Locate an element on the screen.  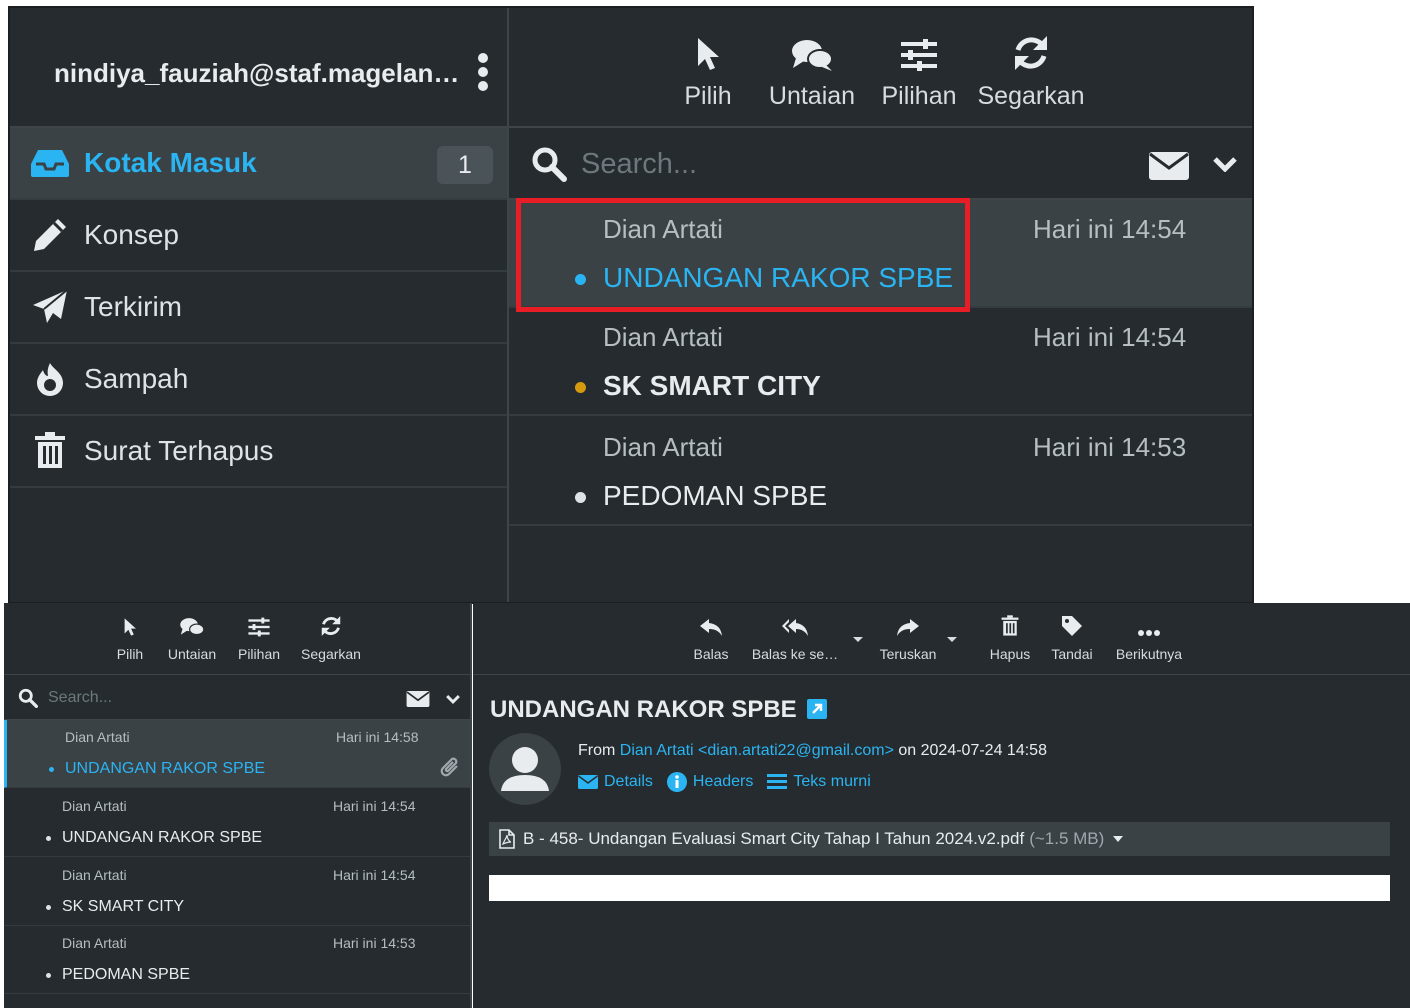
forward-icon is located at coordinates (908, 626).